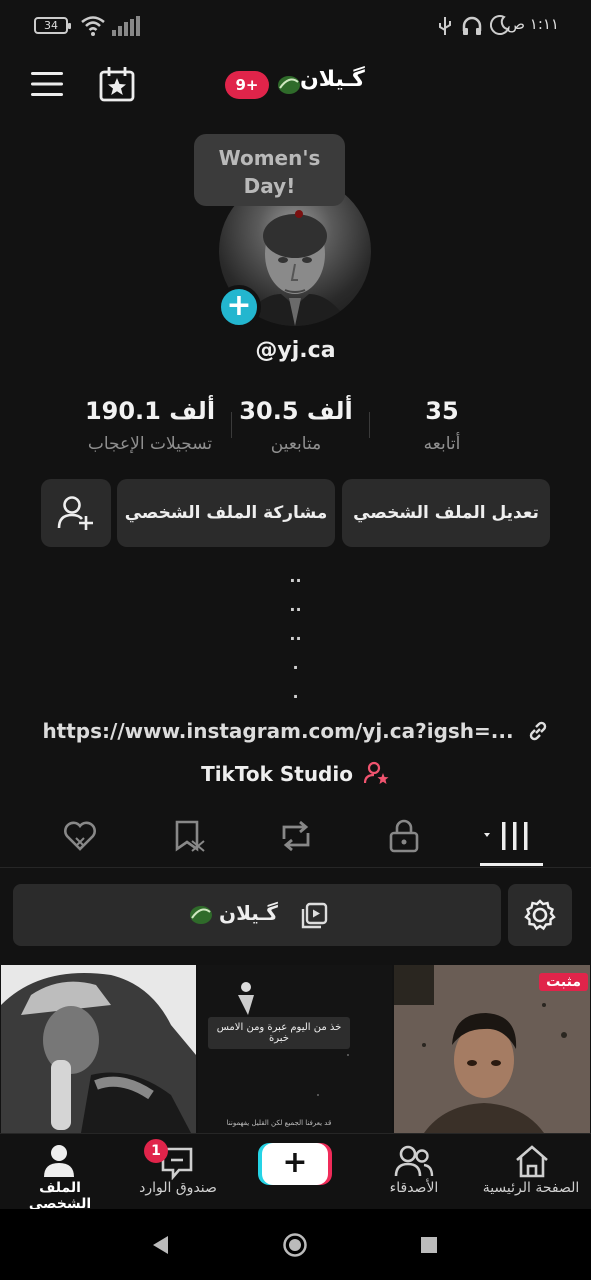 Image resolution: width=591 pixels, height=1280 pixels. What do you see at coordinates (178, 1188) in the screenshot?
I see `nav-inbox: صندوق الوارد` at bounding box center [178, 1188].